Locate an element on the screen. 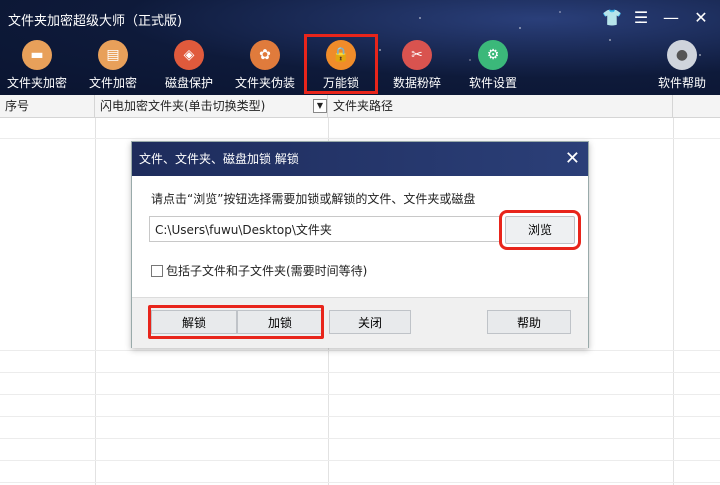 The height and width of the screenshot is (485, 720). toolbar-disk-protect: ◈ 磁盘保护 is located at coordinates (189, 65).